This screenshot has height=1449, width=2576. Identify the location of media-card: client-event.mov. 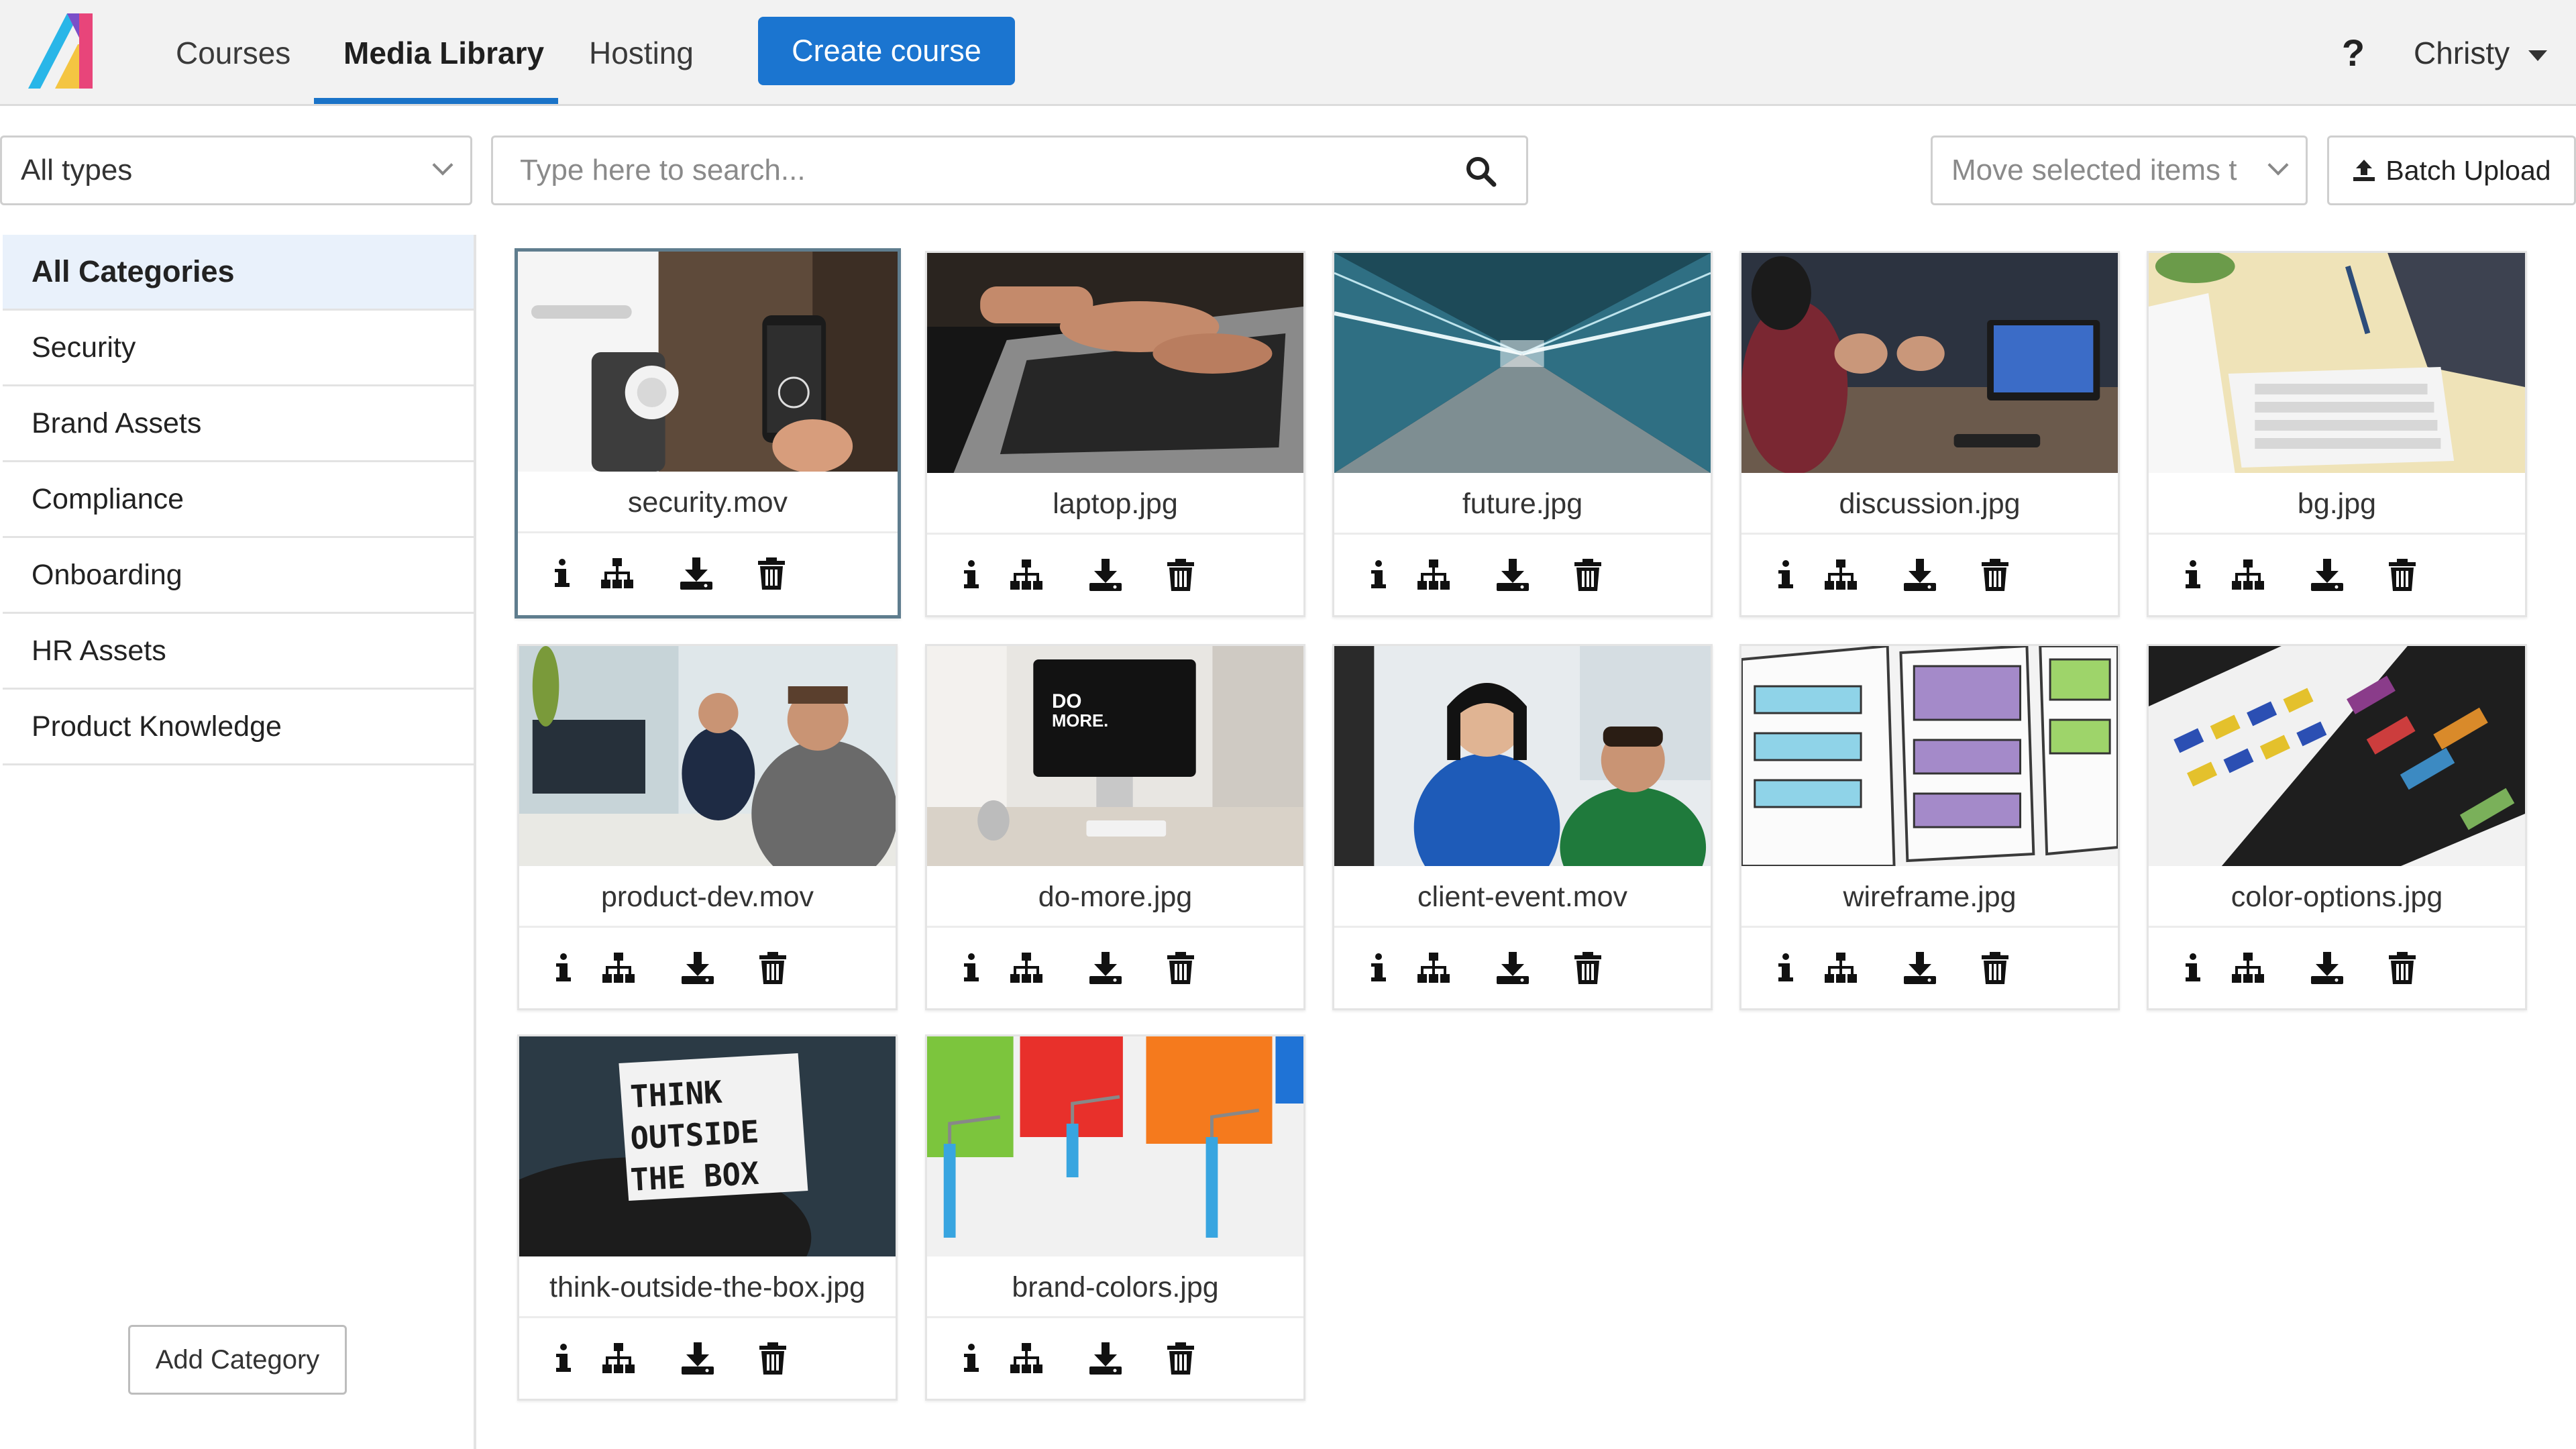
(1522, 827).